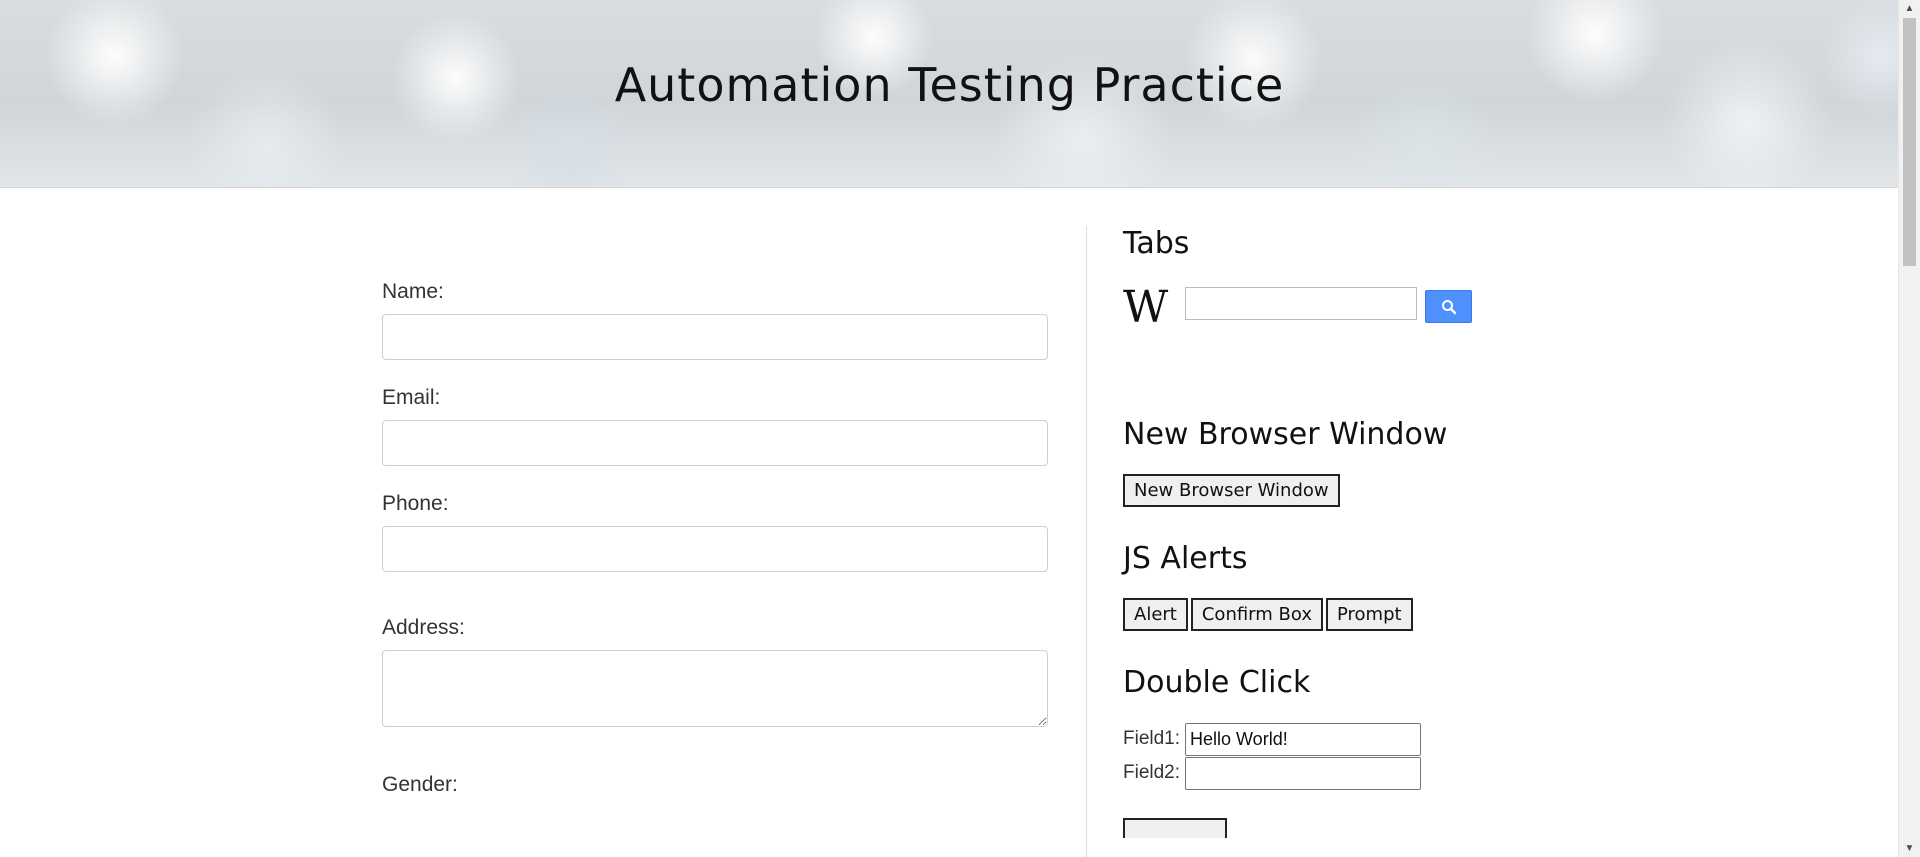 The width and height of the screenshot is (1920, 857). I want to click on phone-input, so click(715, 549).